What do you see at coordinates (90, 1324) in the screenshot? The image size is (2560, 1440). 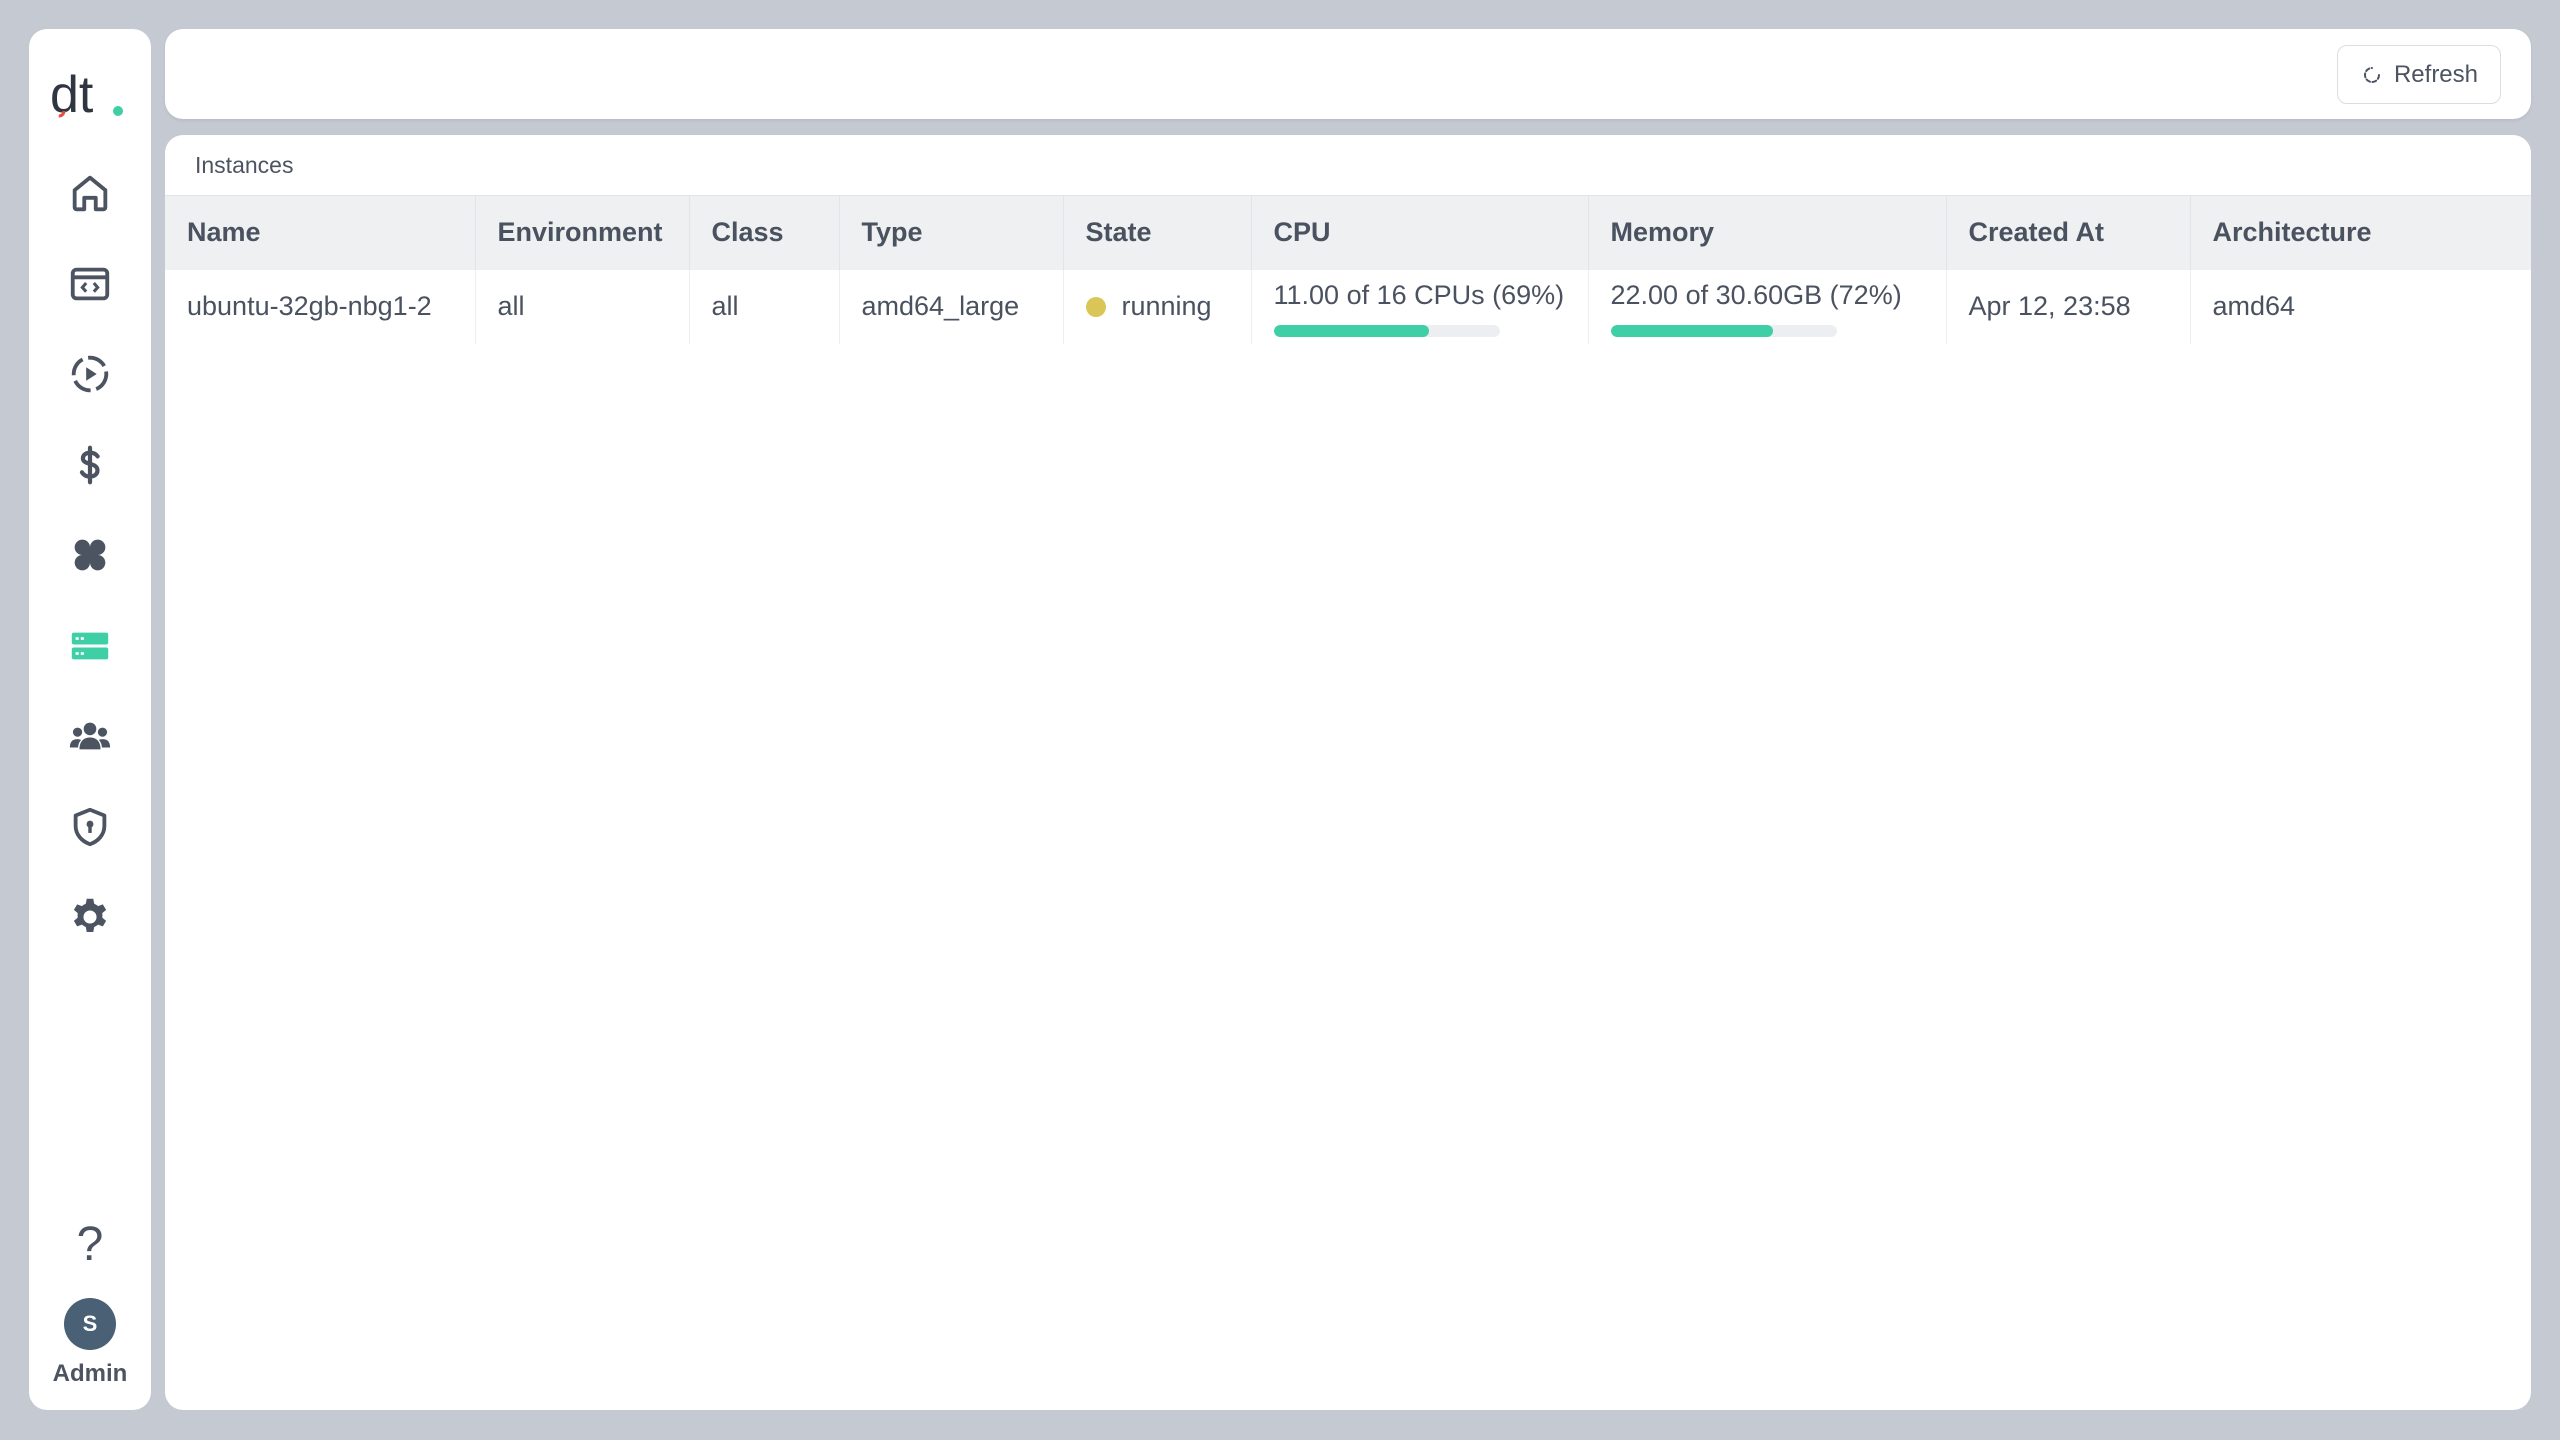 I see `avatar: S` at bounding box center [90, 1324].